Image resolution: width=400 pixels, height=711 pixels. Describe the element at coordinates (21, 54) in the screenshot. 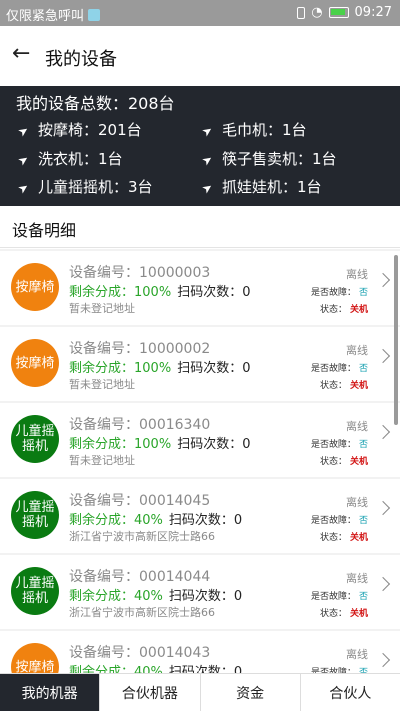

I see `back-arrow-icon: ←` at that location.